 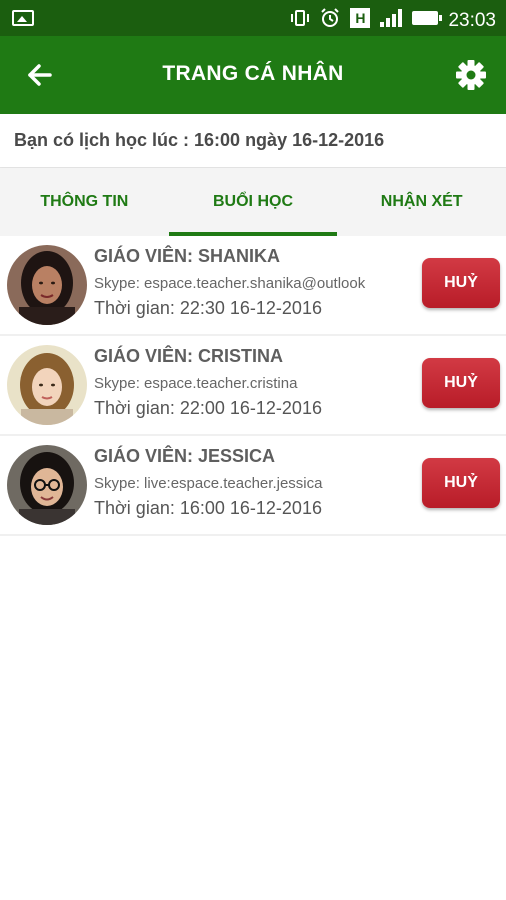 I want to click on status-bar-right: H 23:03, so click(x=393, y=18).